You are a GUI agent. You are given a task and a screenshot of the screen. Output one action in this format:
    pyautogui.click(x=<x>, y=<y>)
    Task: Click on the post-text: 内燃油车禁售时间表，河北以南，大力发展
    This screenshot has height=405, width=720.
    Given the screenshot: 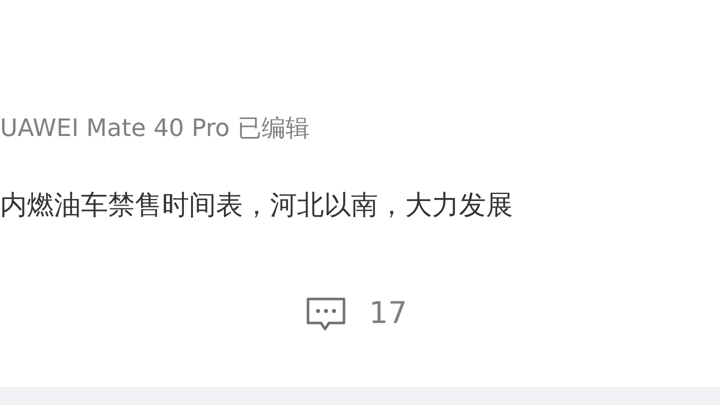 What is the action you would take?
    pyautogui.click(x=256, y=206)
    